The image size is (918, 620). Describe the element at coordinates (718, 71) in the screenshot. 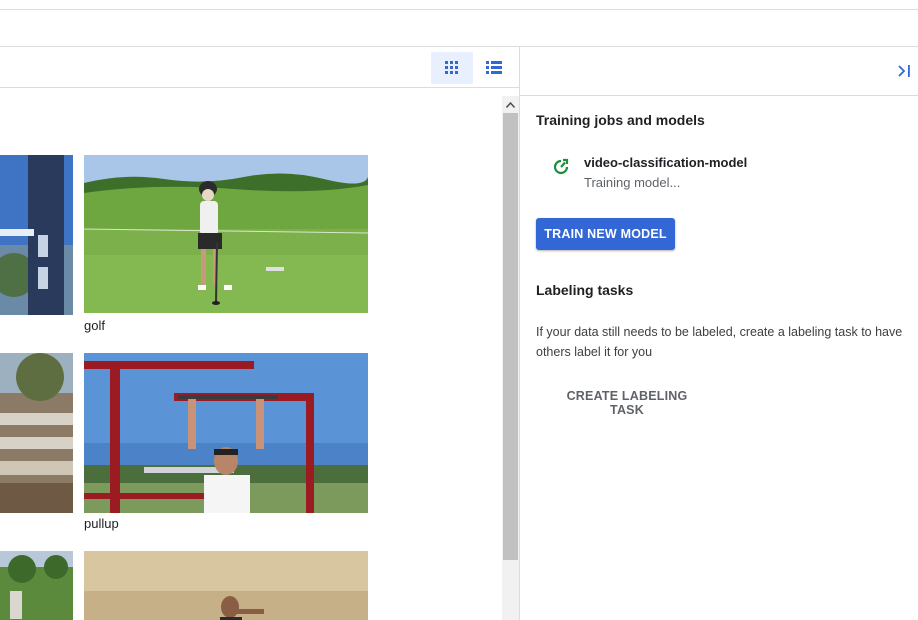

I see `panel-header` at that location.